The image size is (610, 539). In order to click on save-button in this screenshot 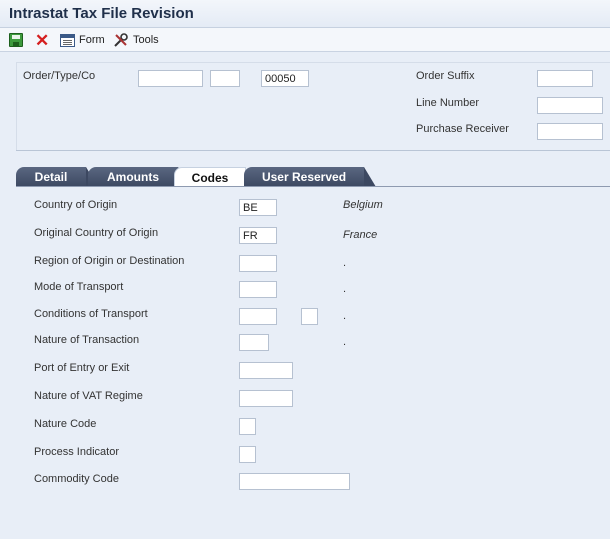, I will do `click(16, 40)`.